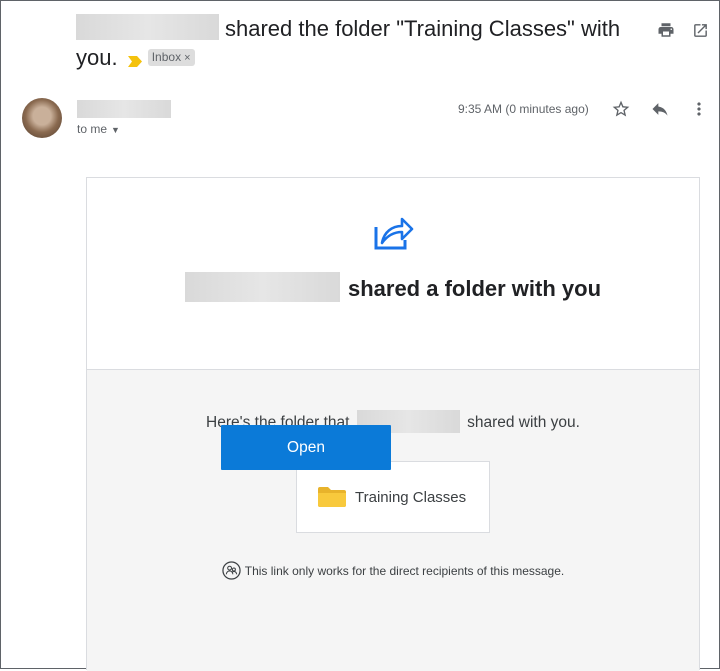 The height and width of the screenshot is (671, 720). Describe the element at coordinates (231, 572) in the screenshot. I see `people-icon` at that location.